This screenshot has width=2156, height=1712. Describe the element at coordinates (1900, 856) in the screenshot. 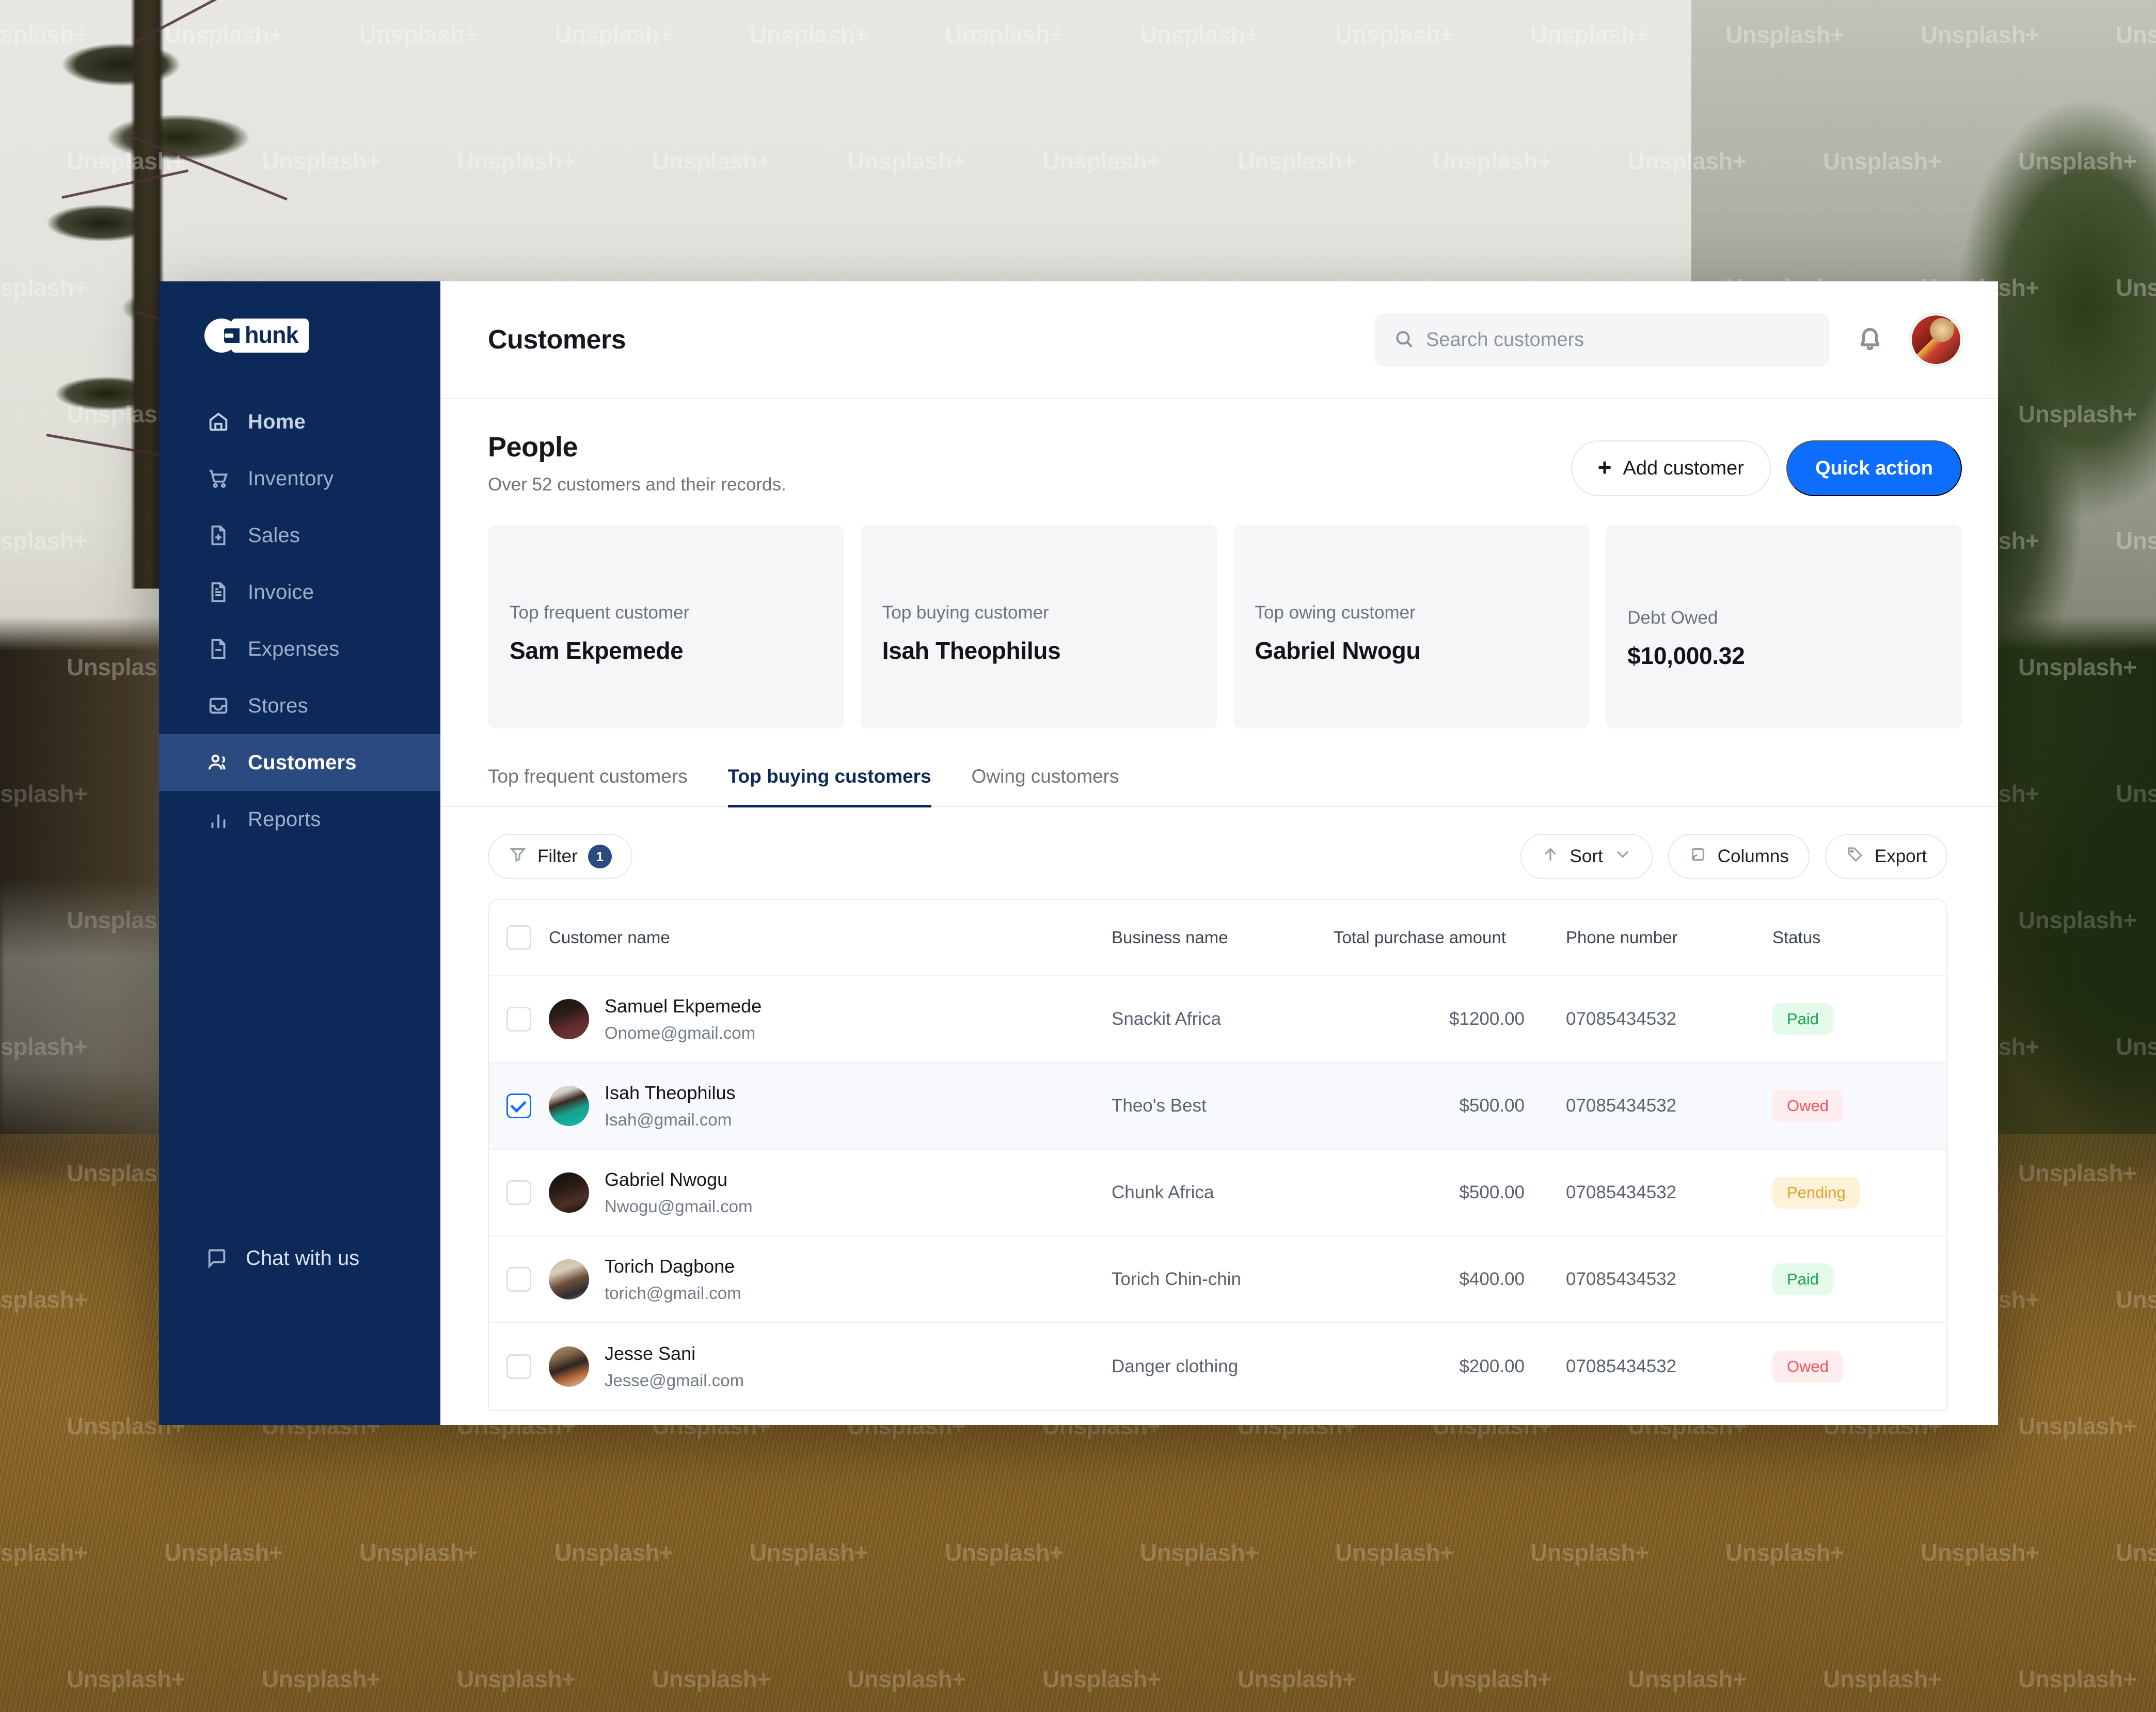

I see `export-label: Export` at that location.